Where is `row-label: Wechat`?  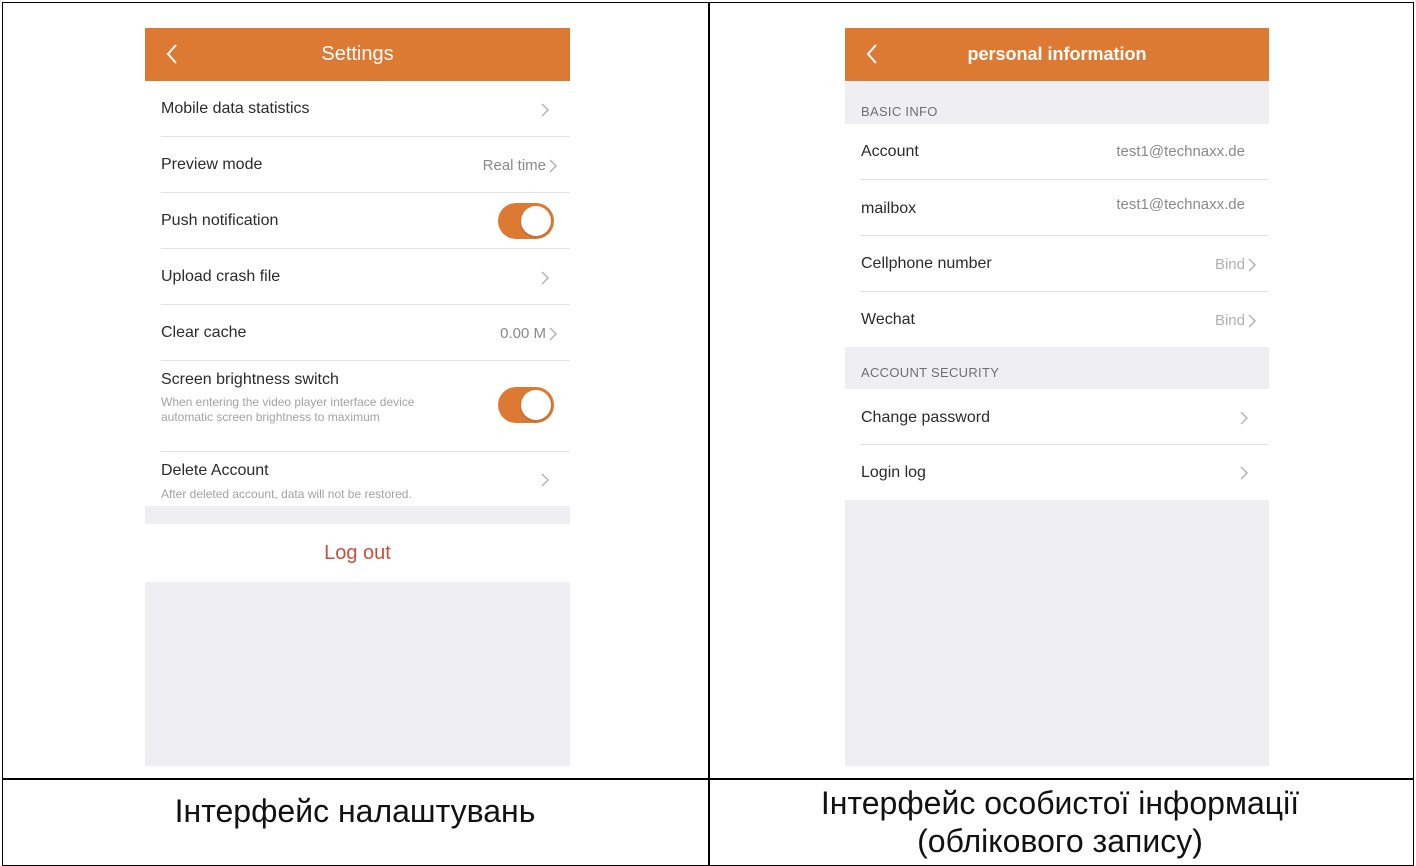 row-label: Wechat is located at coordinates (888, 319).